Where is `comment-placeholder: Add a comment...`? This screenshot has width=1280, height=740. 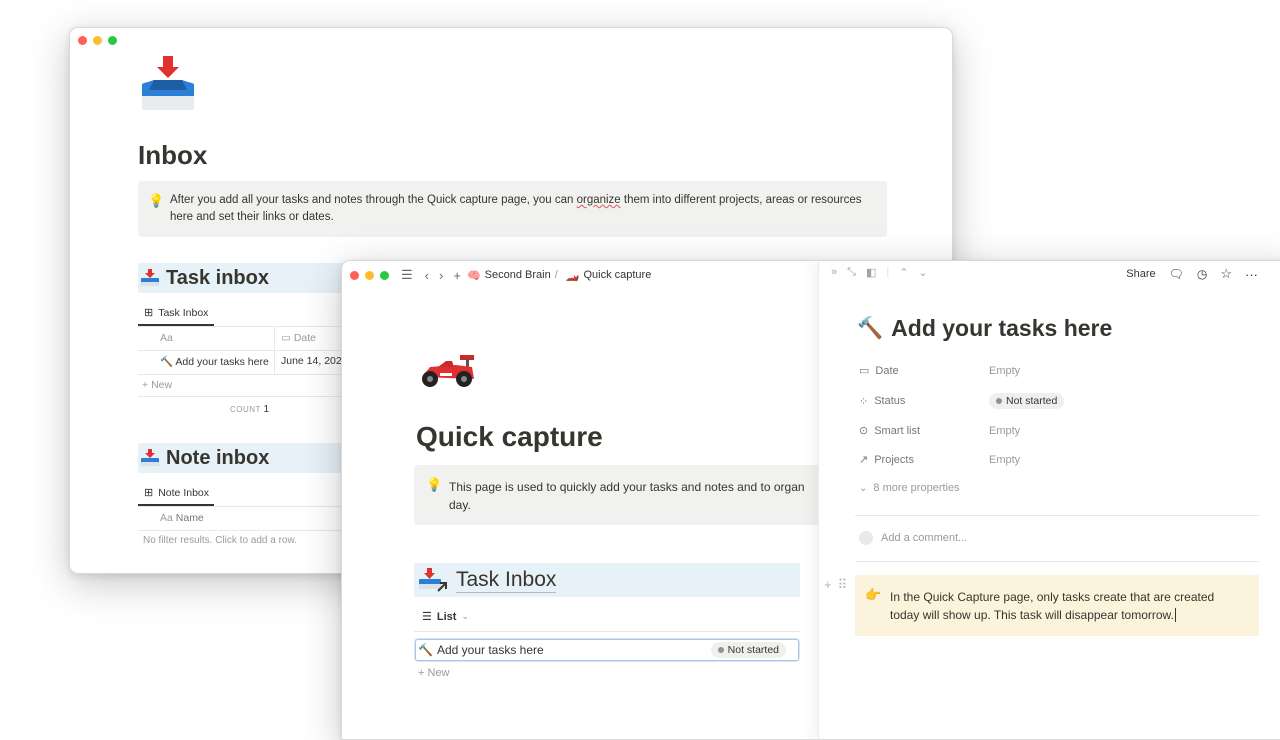 comment-placeholder: Add a comment... is located at coordinates (924, 538).